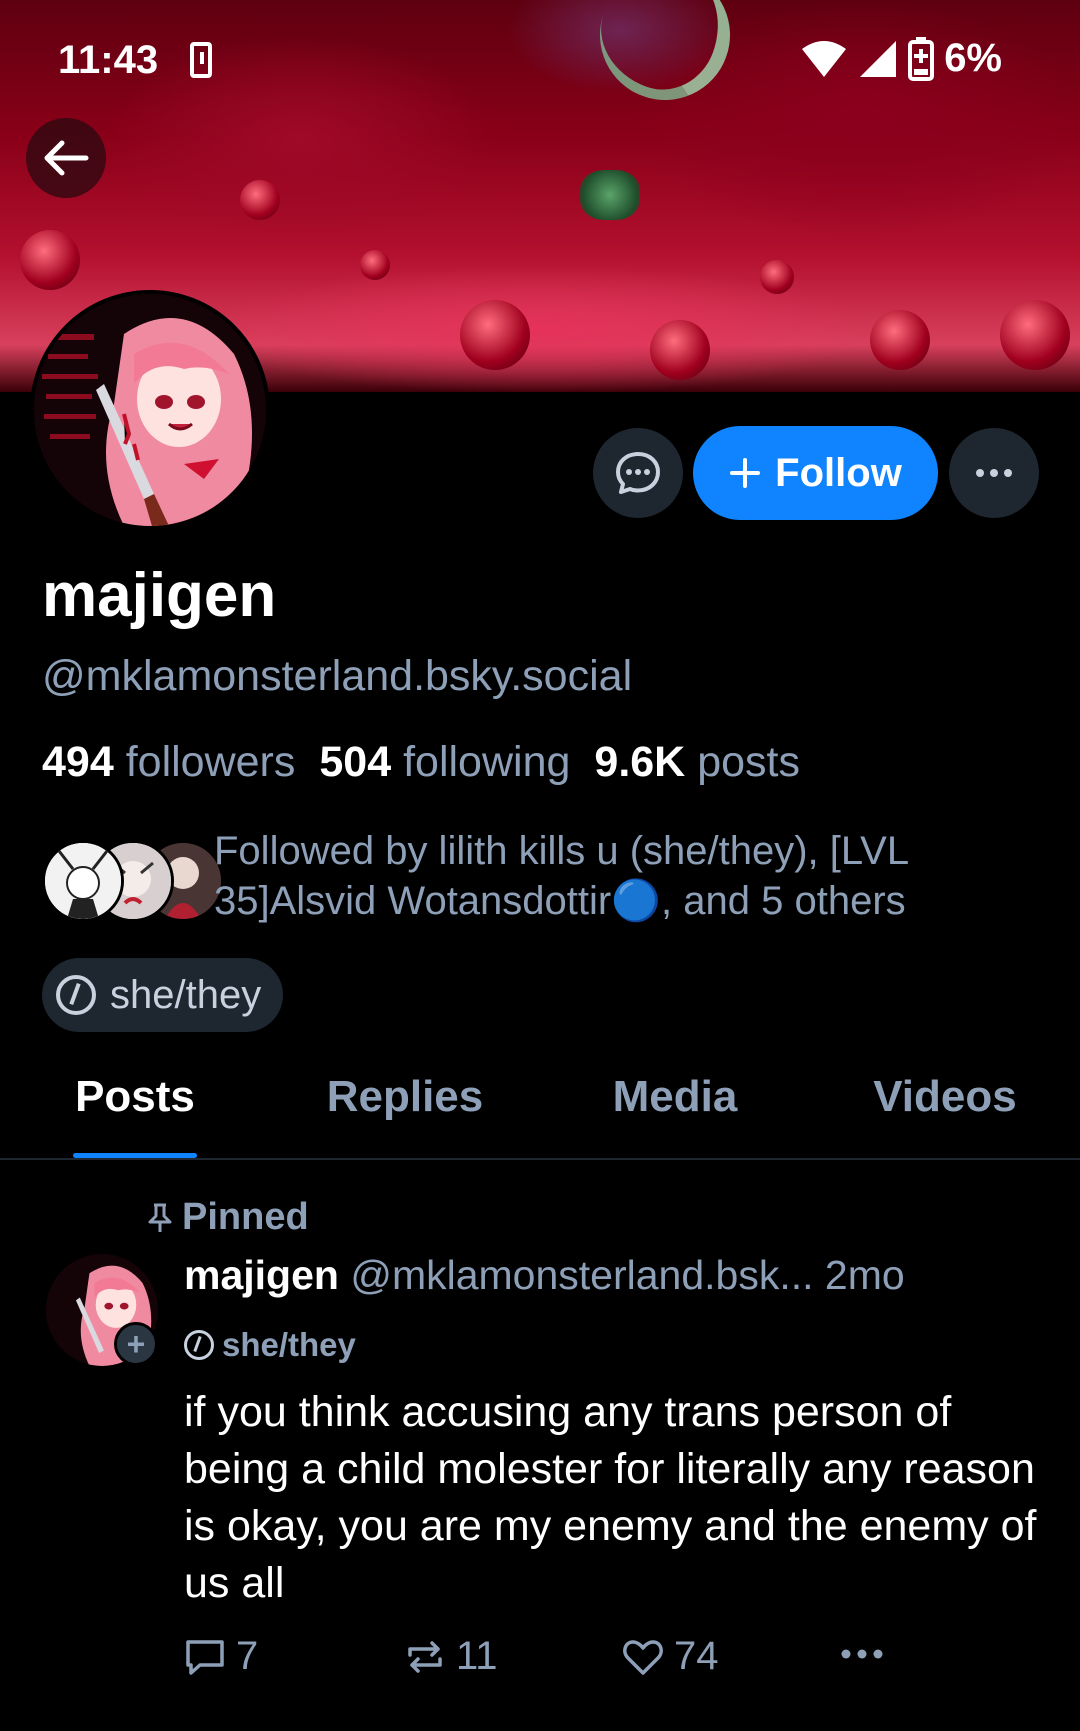  I want to click on arrow-left-icon, so click(66, 158).